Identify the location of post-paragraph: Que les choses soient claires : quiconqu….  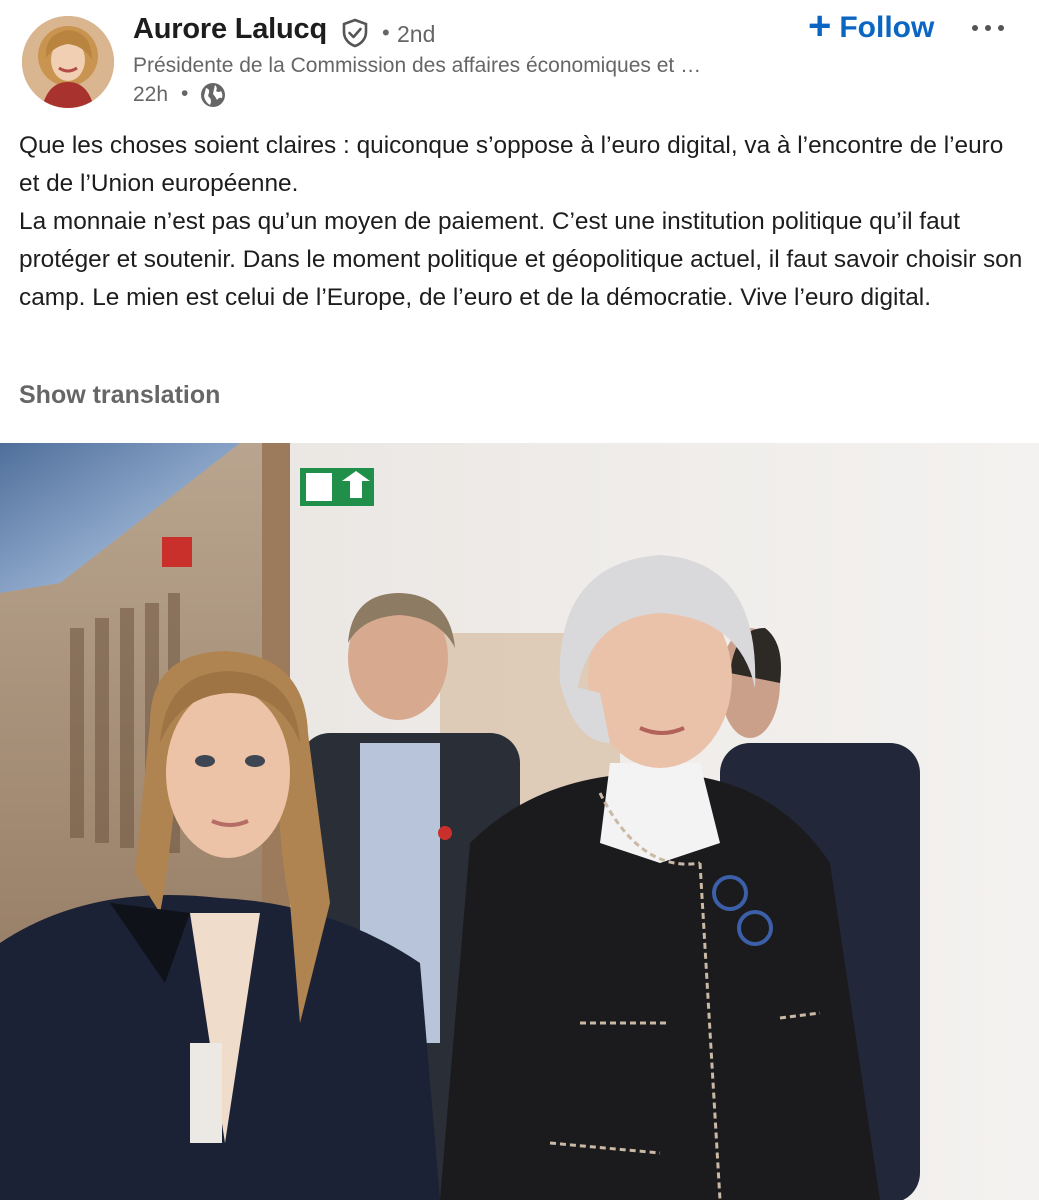
(511, 164).